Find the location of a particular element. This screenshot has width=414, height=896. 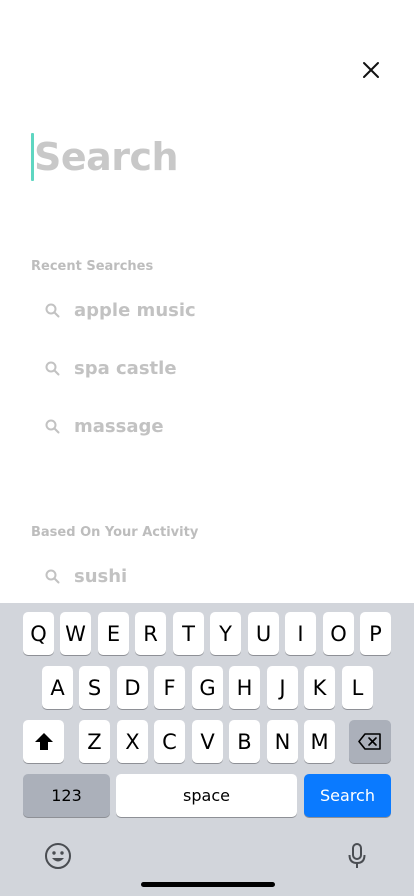

key-s: S is located at coordinates (94, 687).